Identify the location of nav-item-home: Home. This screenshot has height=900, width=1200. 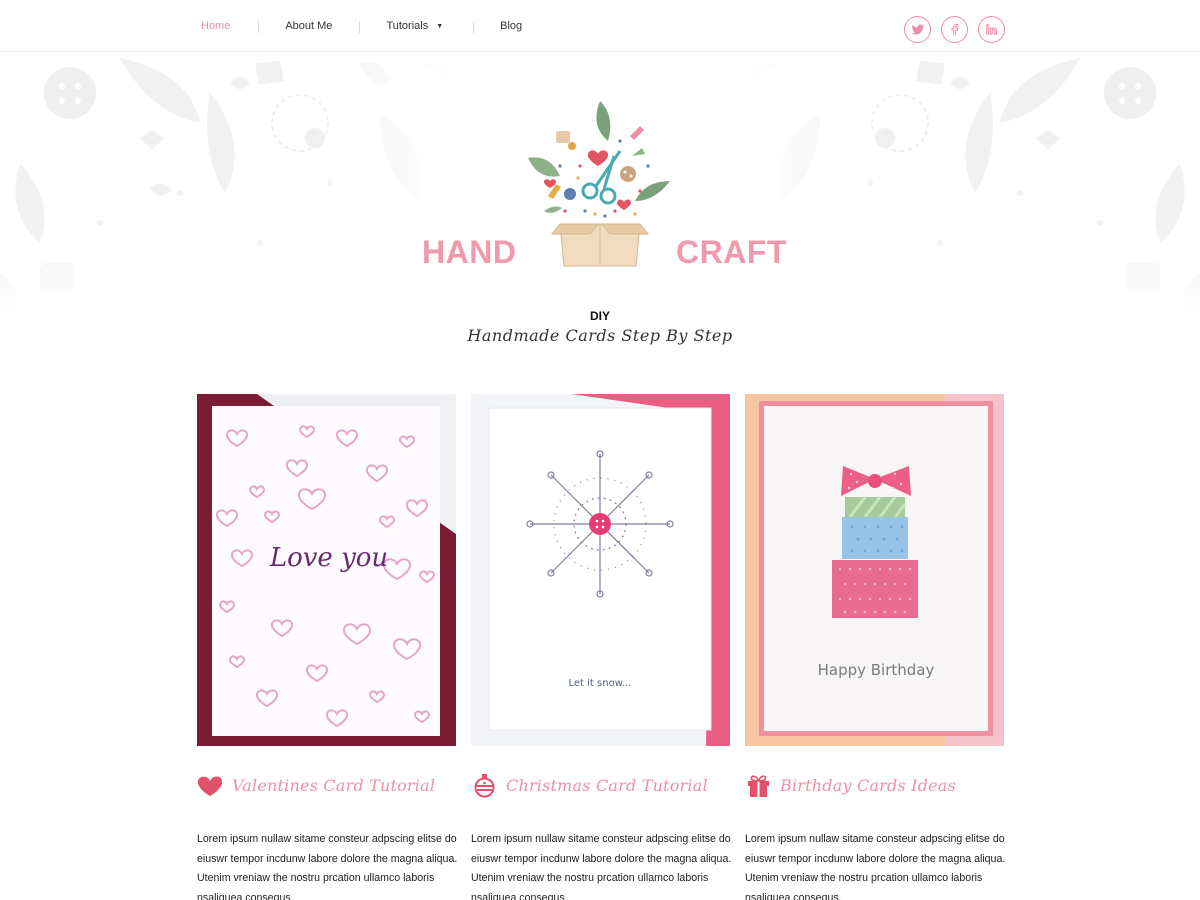
(217, 26).